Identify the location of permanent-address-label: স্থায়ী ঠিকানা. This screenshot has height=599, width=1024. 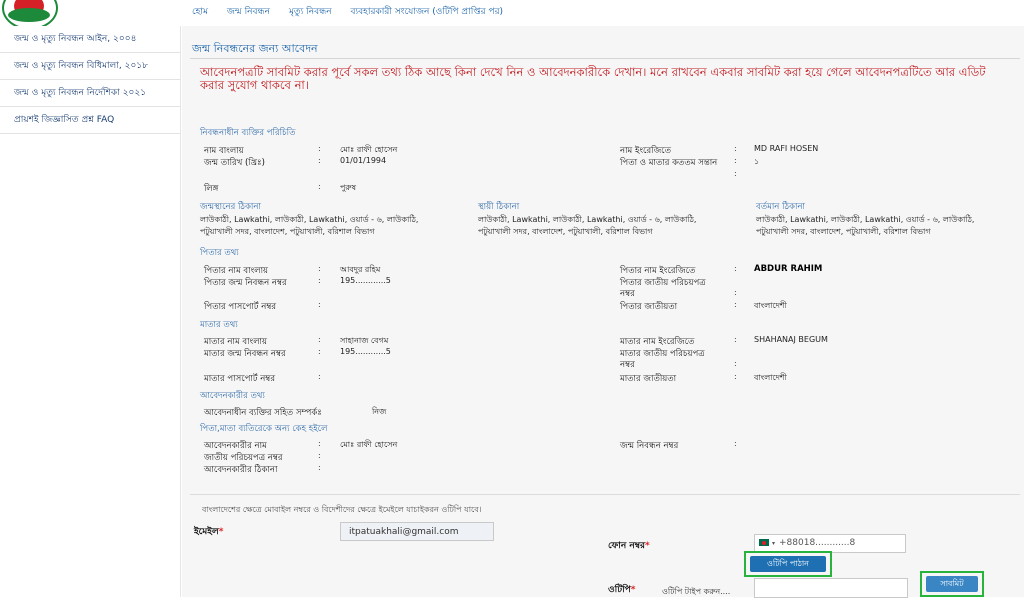
(499, 207).